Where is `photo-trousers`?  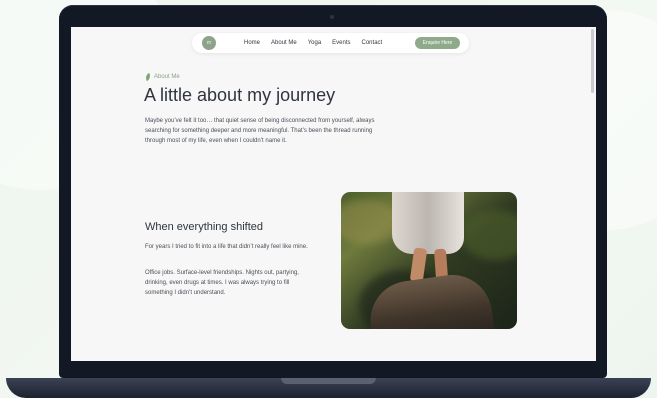
photo-trousers is located at coordinates (428, 223).